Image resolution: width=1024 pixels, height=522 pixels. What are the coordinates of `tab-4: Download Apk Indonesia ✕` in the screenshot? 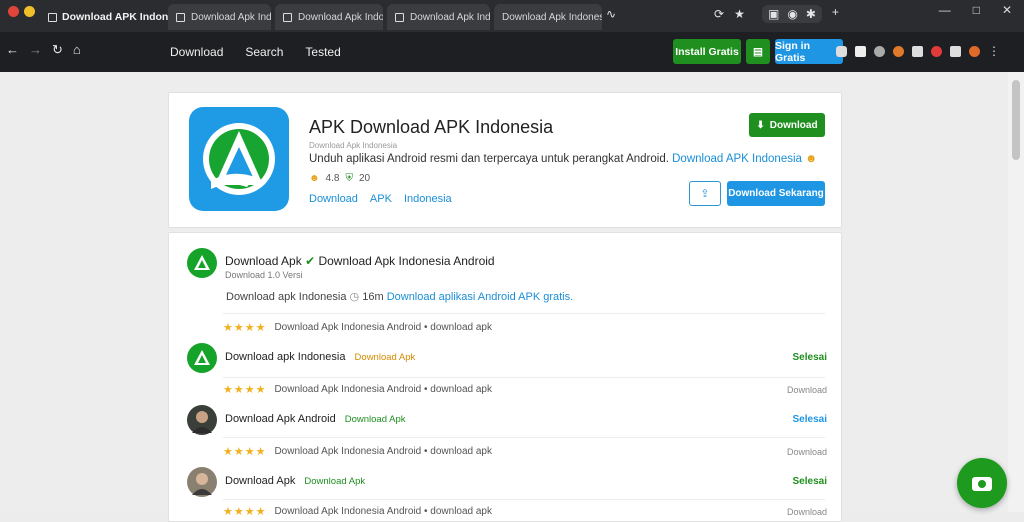 It's located at (548, 17).